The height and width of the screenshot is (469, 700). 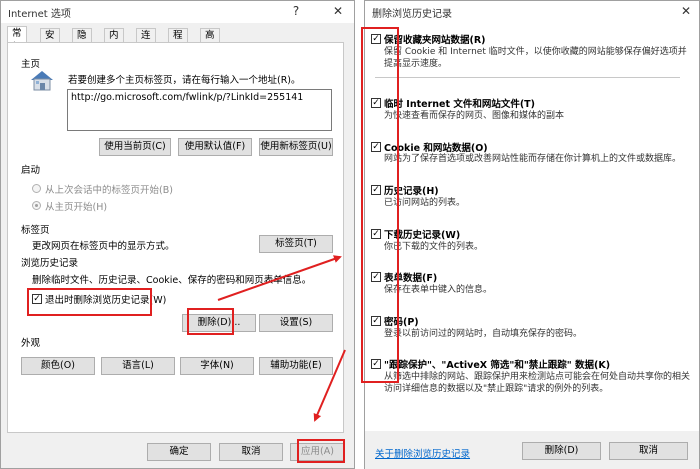 I want to click on annotation-arrows, so click(x=281, y=338).